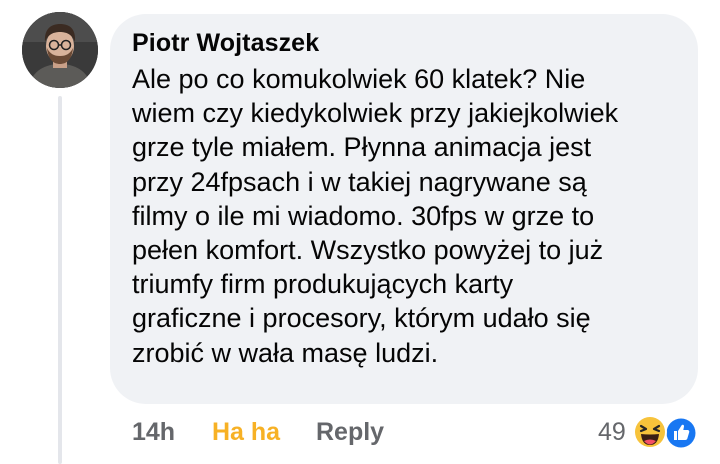  Describe the element at coordinates (612, 431) in the screenshot. I see `reaction-count: 49` at that location.